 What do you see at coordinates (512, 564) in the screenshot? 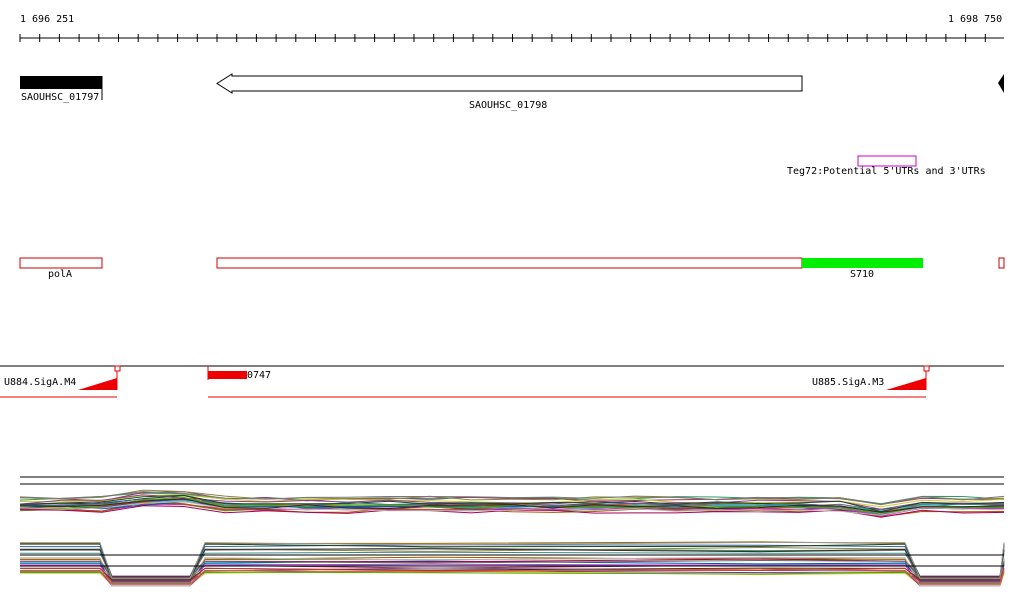
I see `expression-profiles-lower` at bounding box center [512, 564].